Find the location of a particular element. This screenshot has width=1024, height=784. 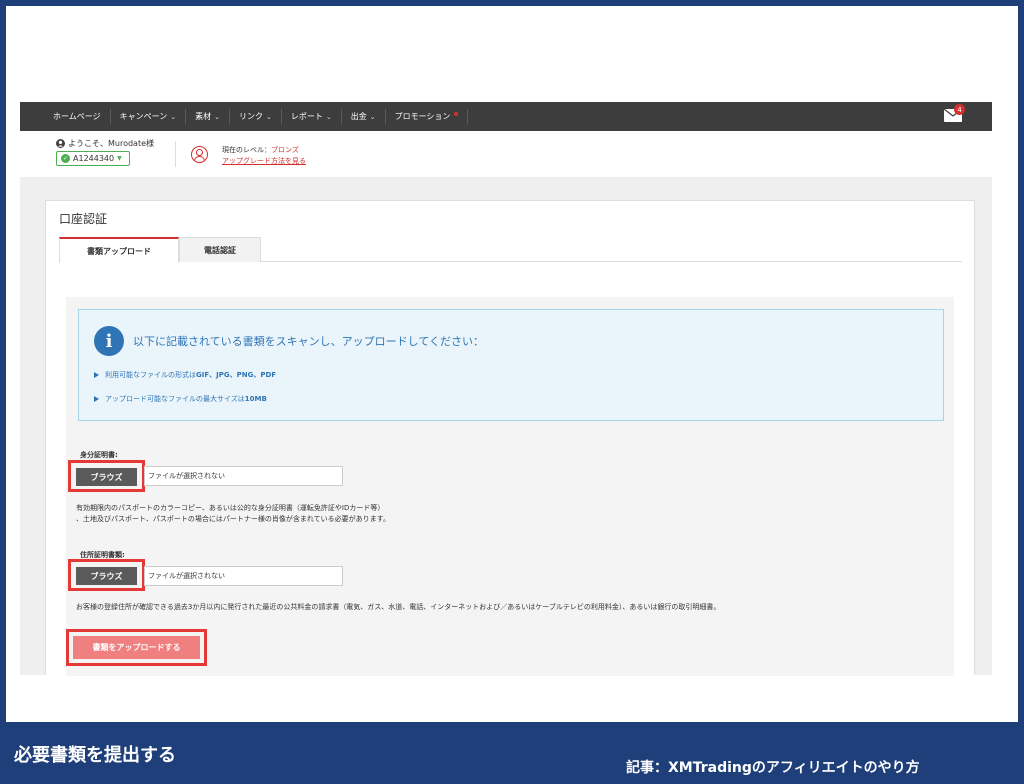

nav-item-materials: 素材 ⌄ is located at coordinates (208, 116).